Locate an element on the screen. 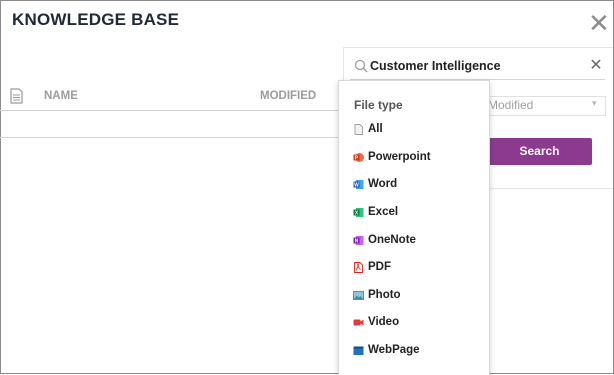 The image size is (614, 375). file-type-label: PDF is located at coordinates (379, 267).